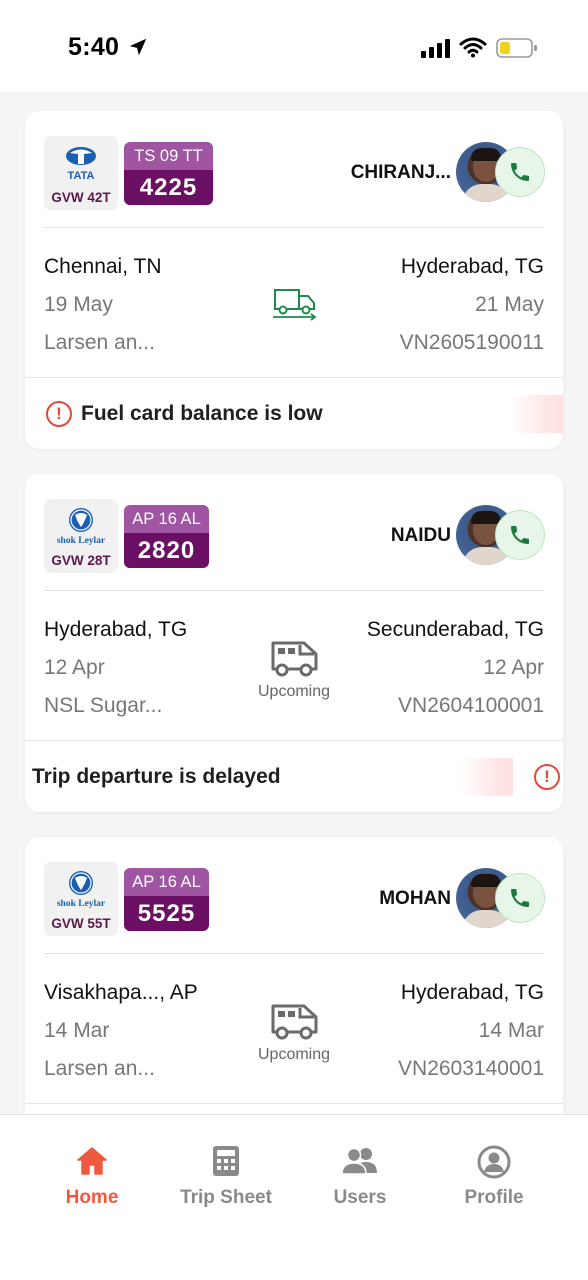 This screenshot has height=1280, width=588. I want to click on profile-icon, so click(494, 1162).